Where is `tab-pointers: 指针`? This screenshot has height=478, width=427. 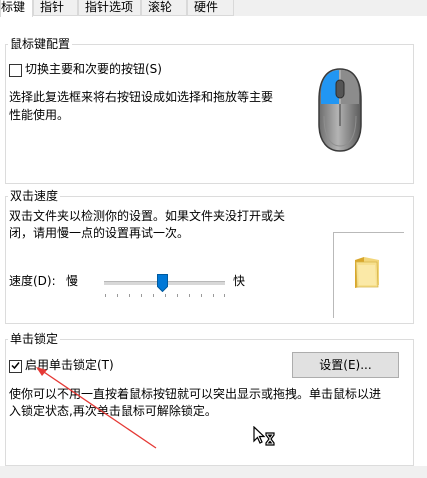 tab-pointers: 指针 is located at coordinates (55, 8).